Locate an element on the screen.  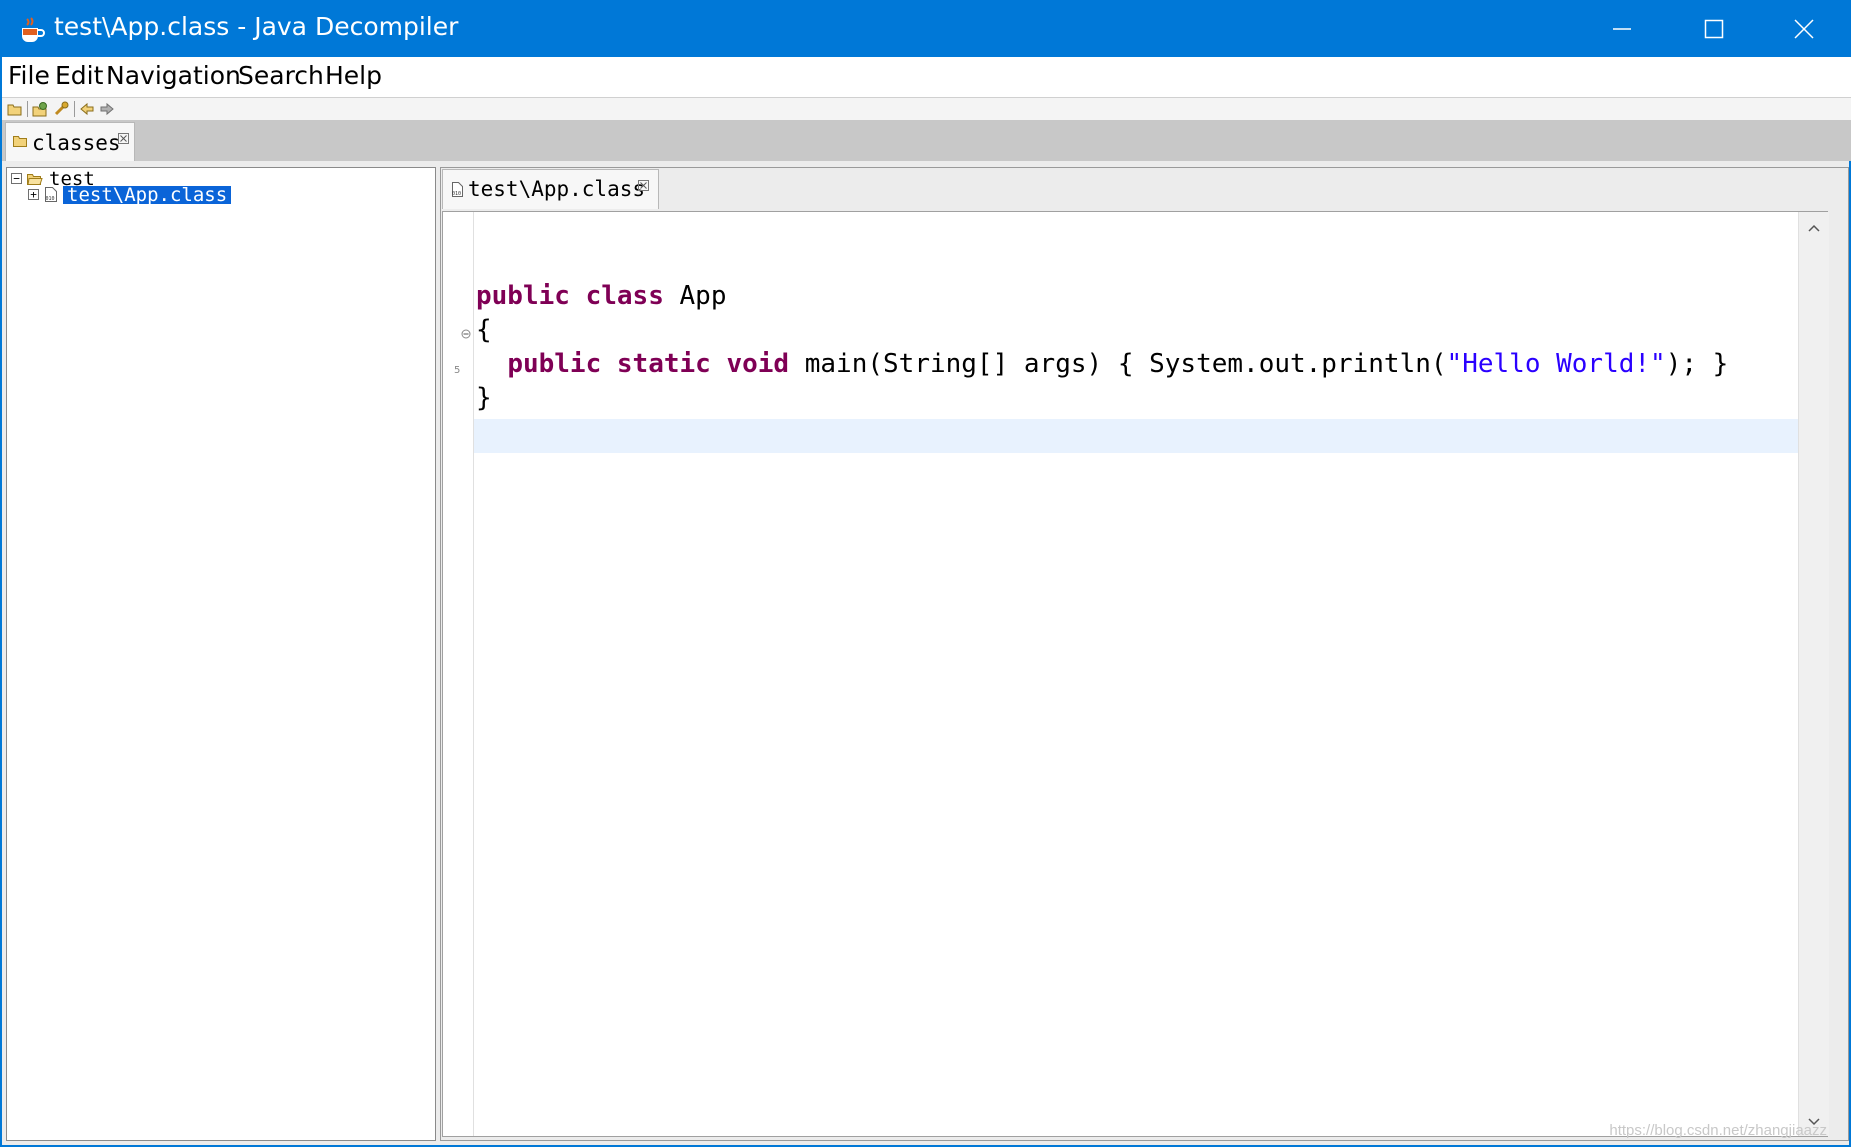
title-bar: test\App.class - Java Decompiler is located at coordinates (926, 28).